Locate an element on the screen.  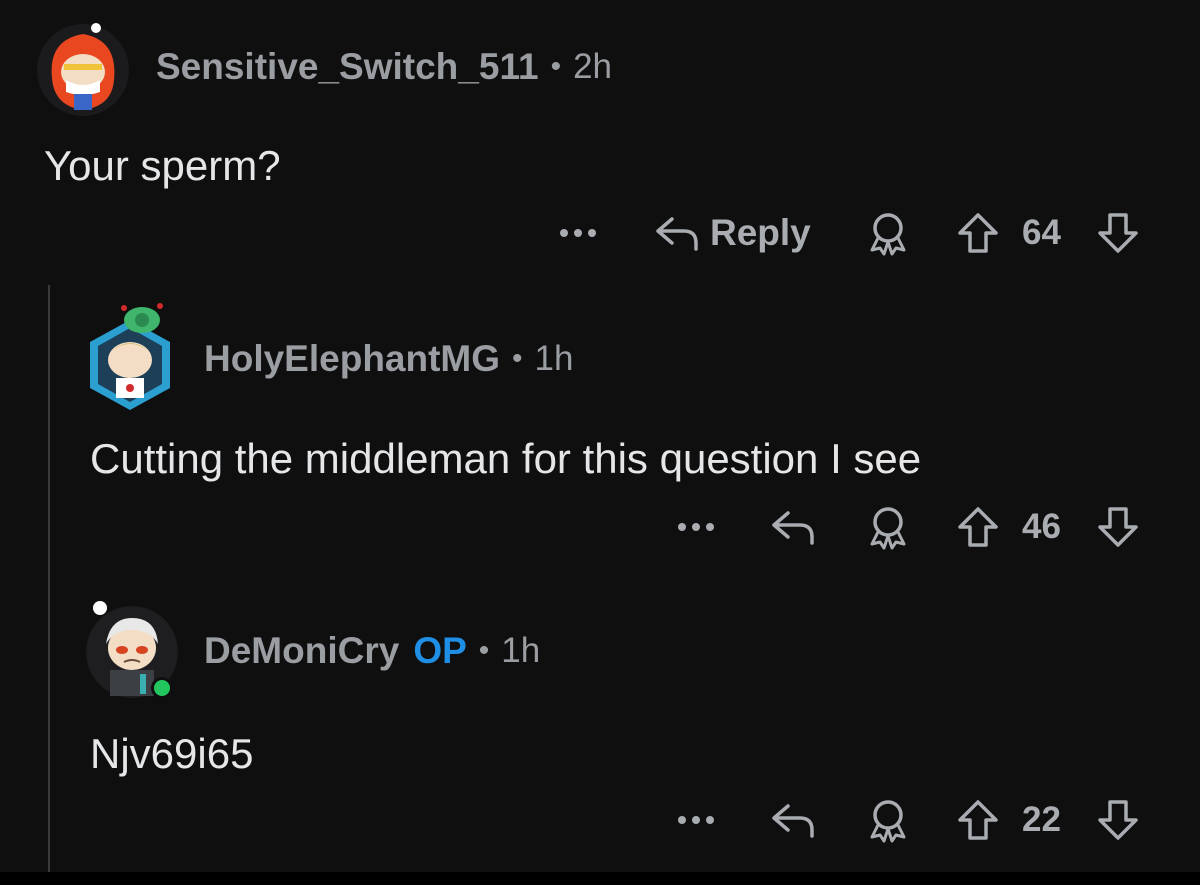
comment-header: Sensitive_Switch_511 • 2h is located at coordinates (323, 67).